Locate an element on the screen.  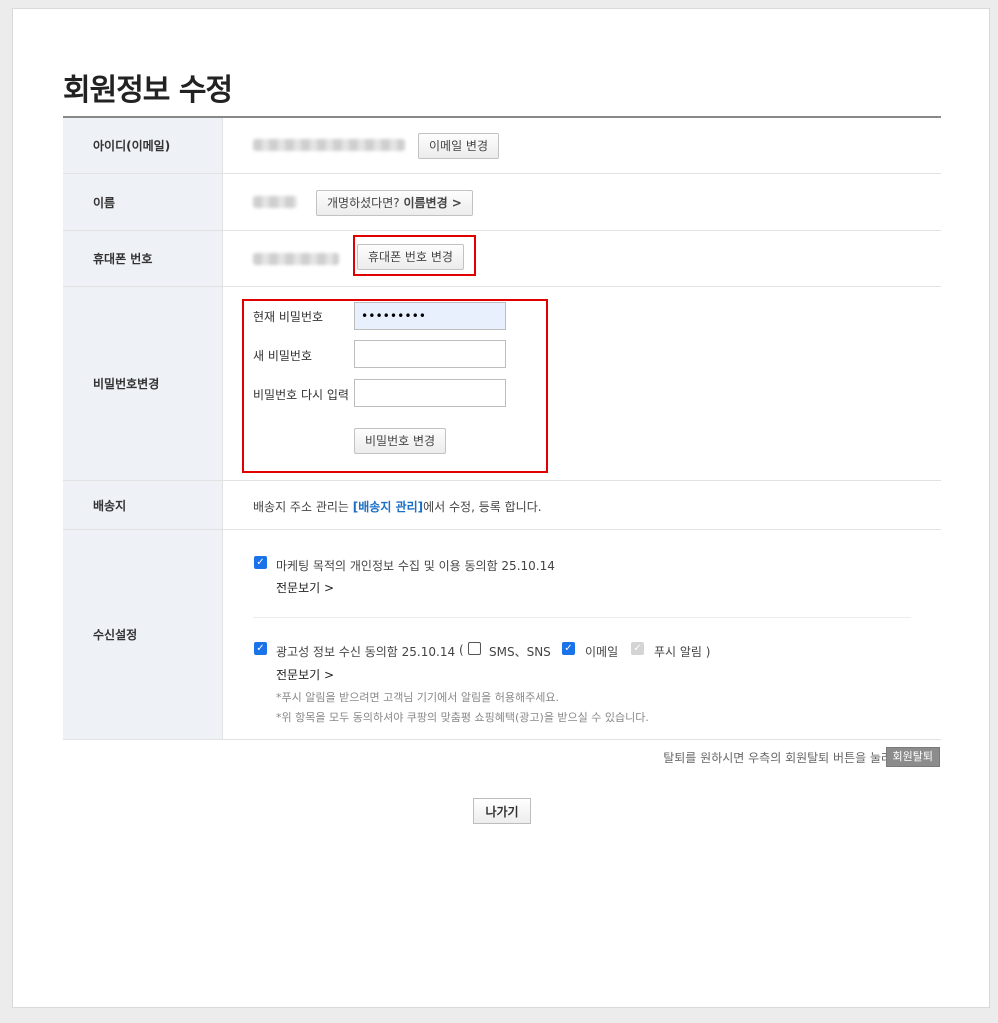
ad-consent-checkbox: ✓ is located at coordinates (260, 648).